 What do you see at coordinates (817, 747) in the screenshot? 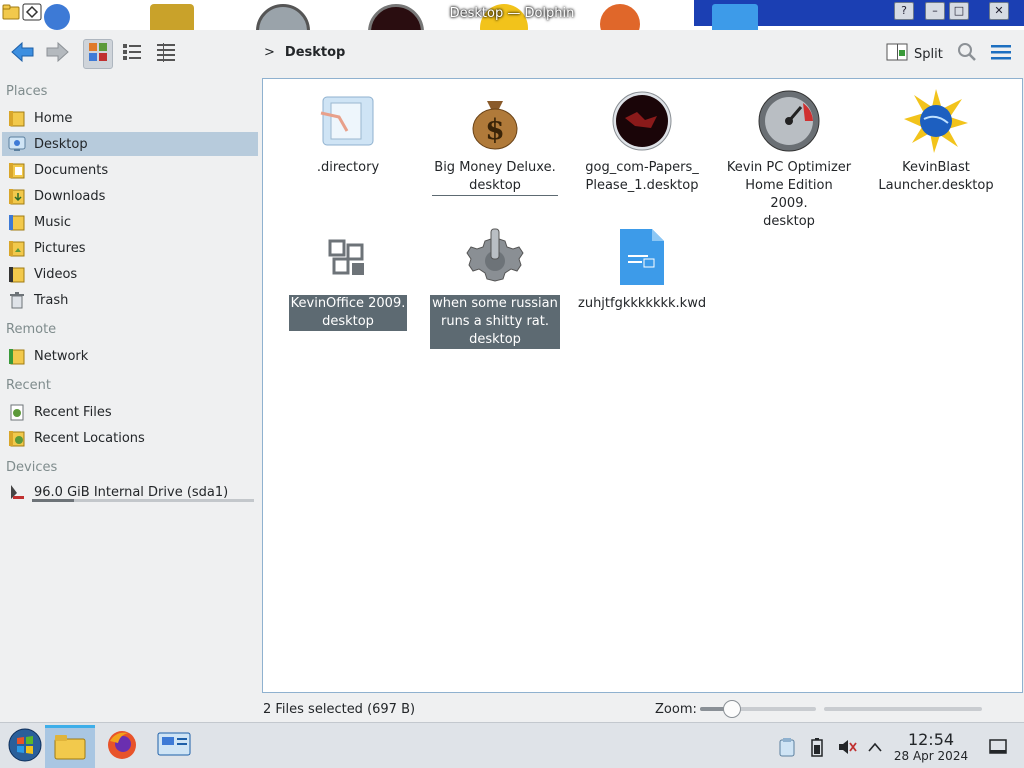
I see `battery-icon` at bounding box center [817, 747].